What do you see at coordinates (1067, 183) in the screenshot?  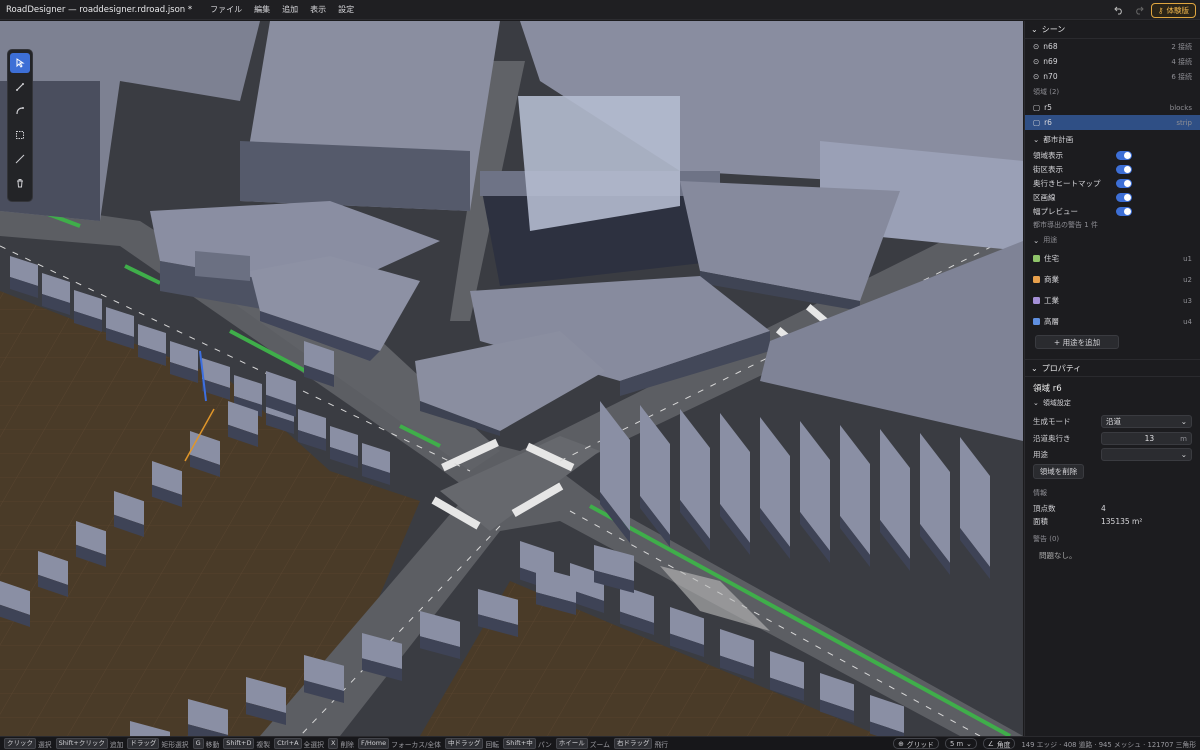 I see `toggle-label: 奥行きヒートマップ` at bounding box center [1067, 183].